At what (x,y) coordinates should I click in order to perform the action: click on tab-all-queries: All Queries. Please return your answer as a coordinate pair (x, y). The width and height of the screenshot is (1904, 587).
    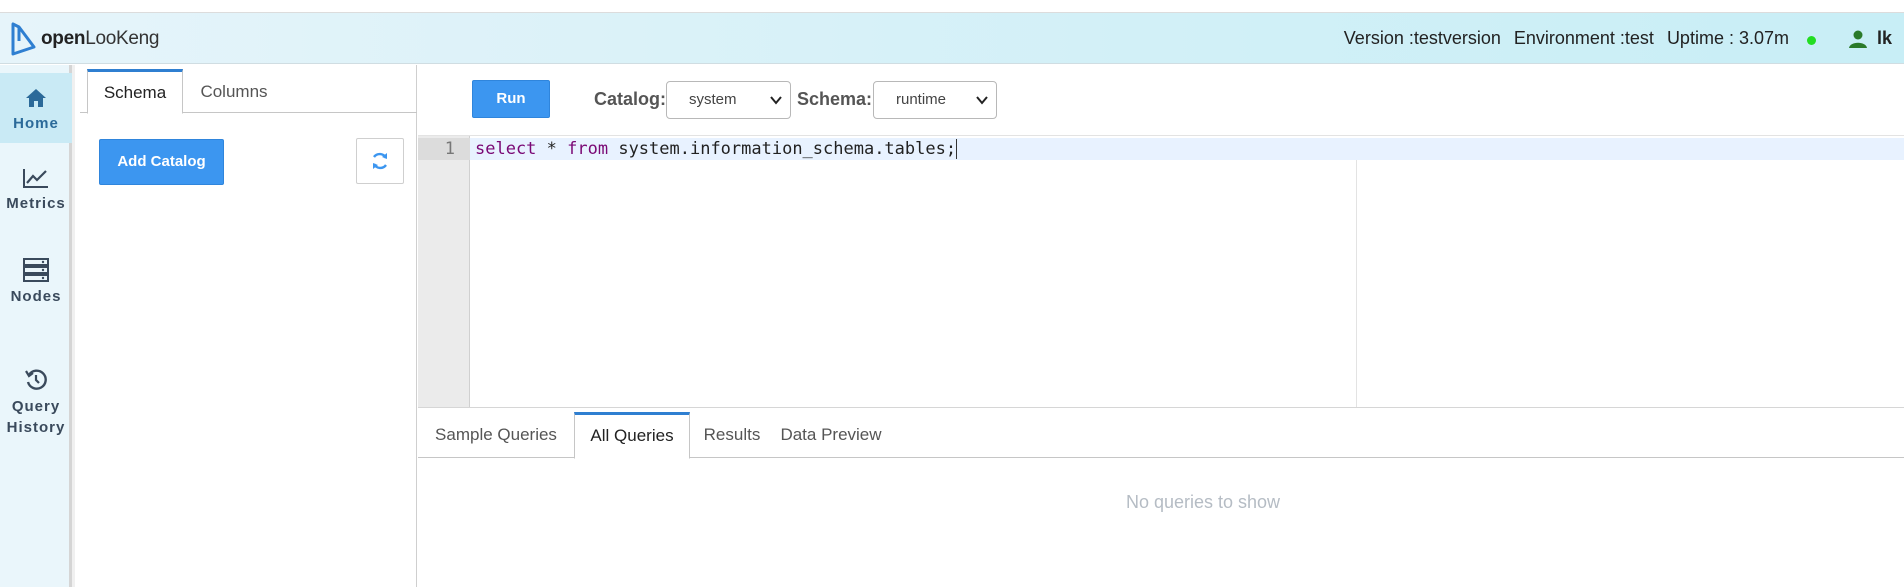
    Looking at the image, I should click on (632, 435).